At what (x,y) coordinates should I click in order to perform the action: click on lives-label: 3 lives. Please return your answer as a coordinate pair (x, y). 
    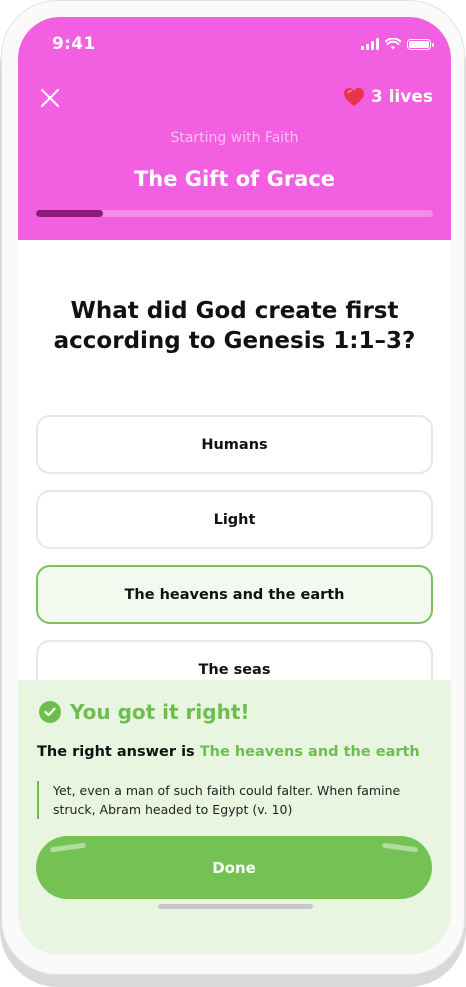
    Looking at the image, I should click on (401, 97).